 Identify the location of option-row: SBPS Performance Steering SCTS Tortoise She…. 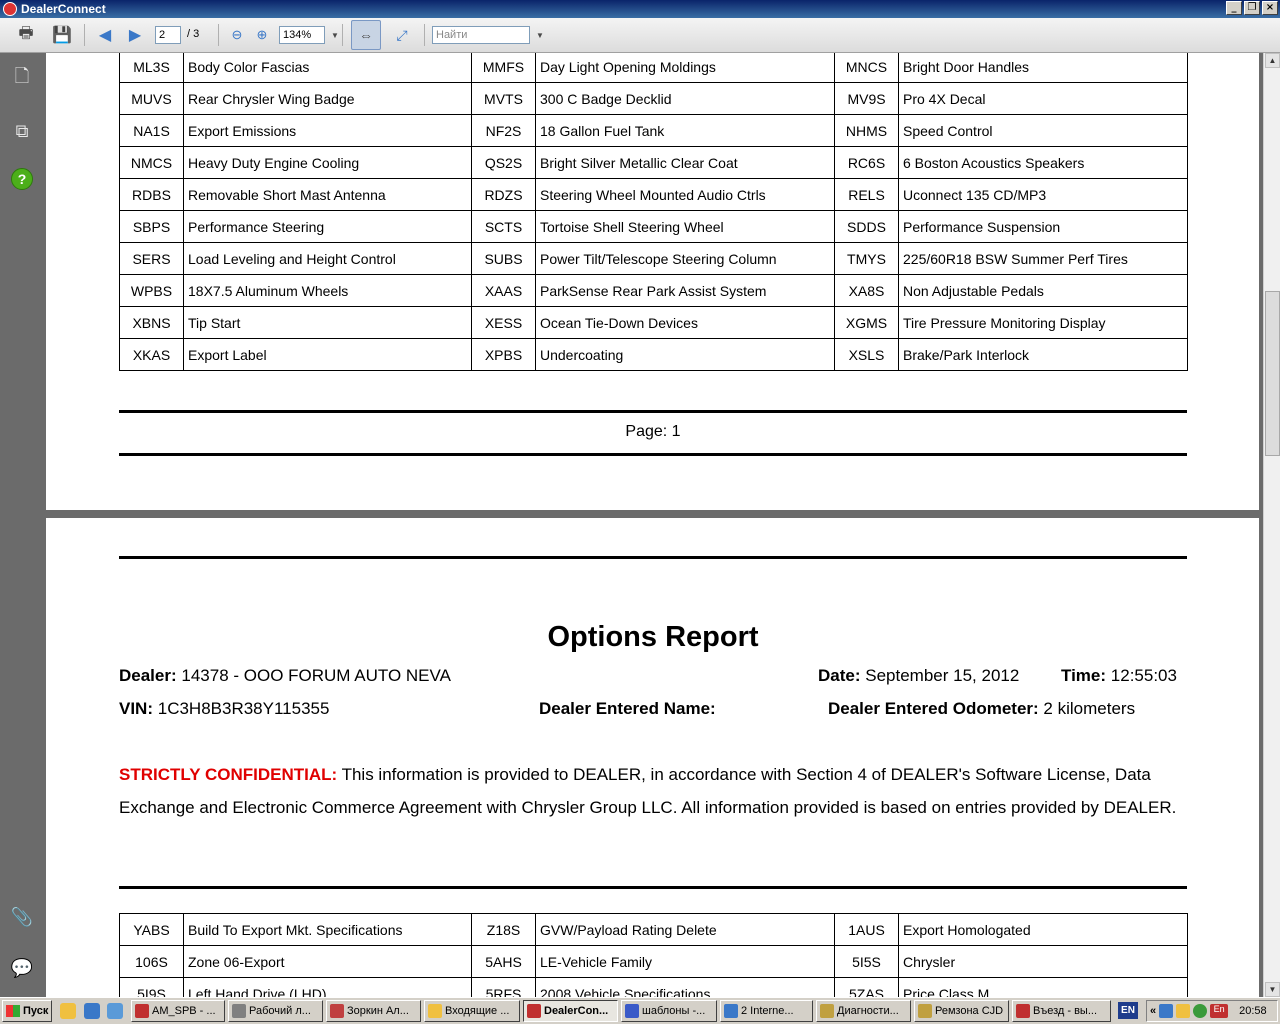
(653, 226).